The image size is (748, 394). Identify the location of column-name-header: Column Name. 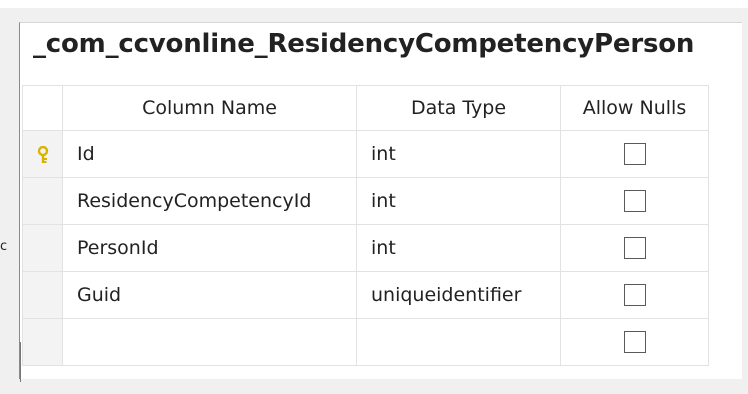
(209, 108).